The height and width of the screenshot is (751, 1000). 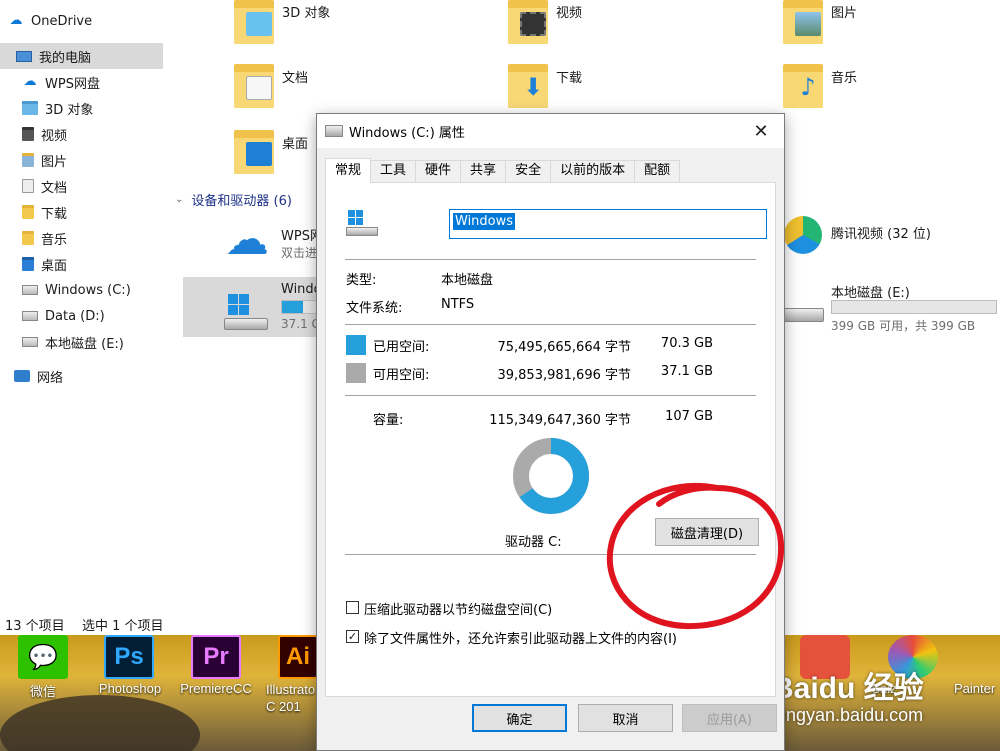 I want to click on devices-section-header: ⌄ 设备和驱动器 (6), so click(x=233, y=199).